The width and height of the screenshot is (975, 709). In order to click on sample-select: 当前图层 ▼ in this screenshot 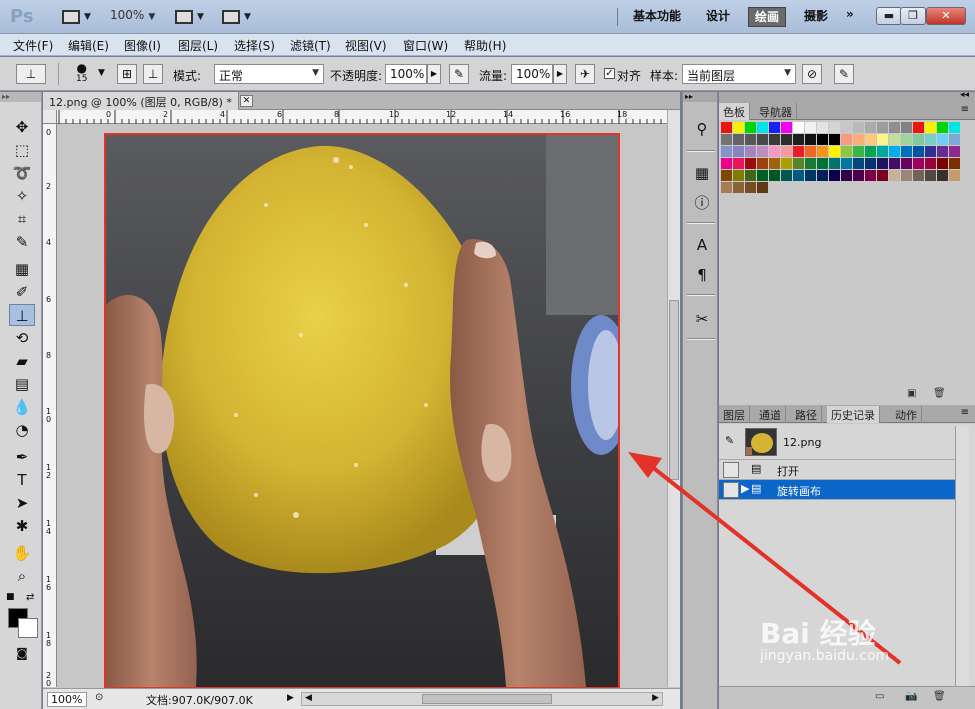, I will do `click(739, 74)`.